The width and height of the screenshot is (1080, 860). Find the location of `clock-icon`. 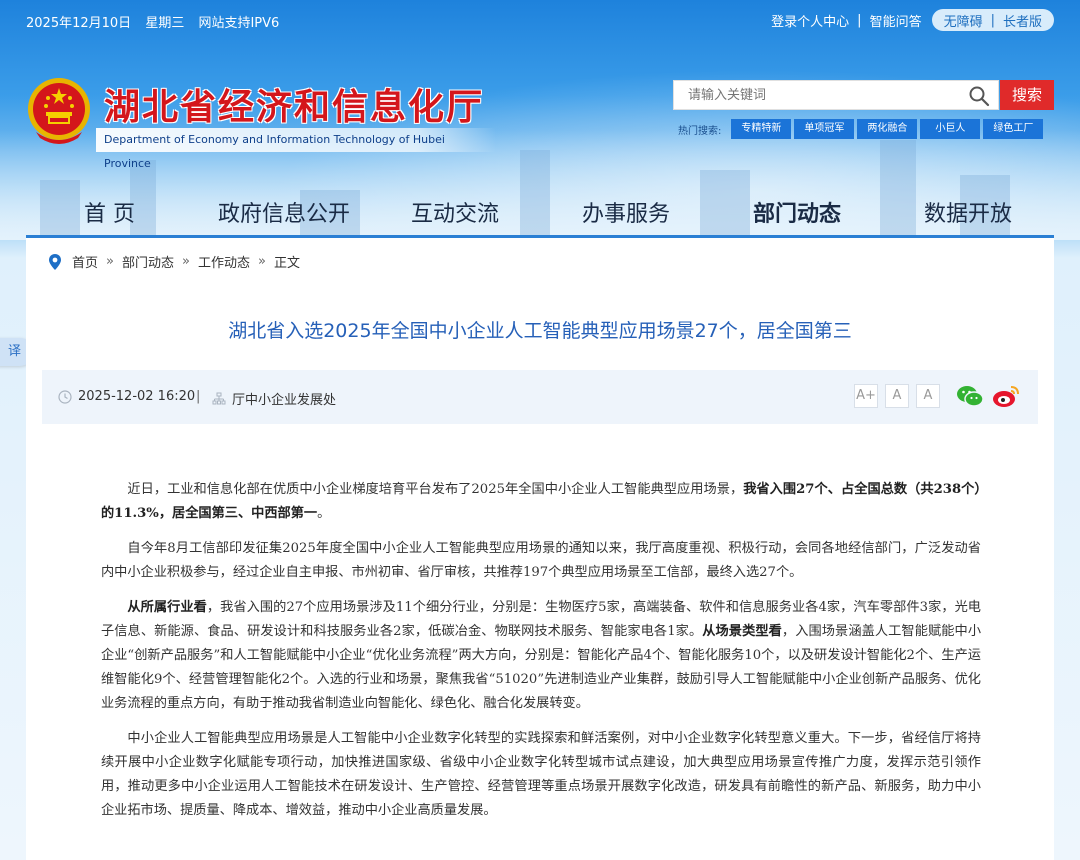

clock-icon is located at coordinates (65, 396).